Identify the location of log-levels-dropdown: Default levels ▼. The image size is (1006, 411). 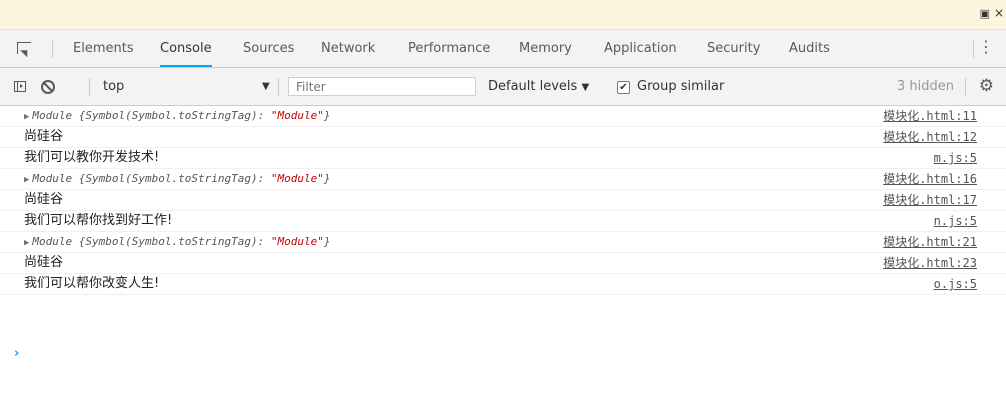
(538, 87).